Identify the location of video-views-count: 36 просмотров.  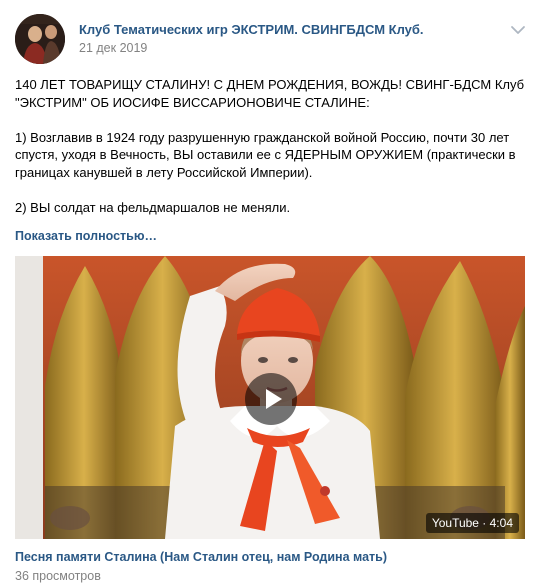
(58, 576).